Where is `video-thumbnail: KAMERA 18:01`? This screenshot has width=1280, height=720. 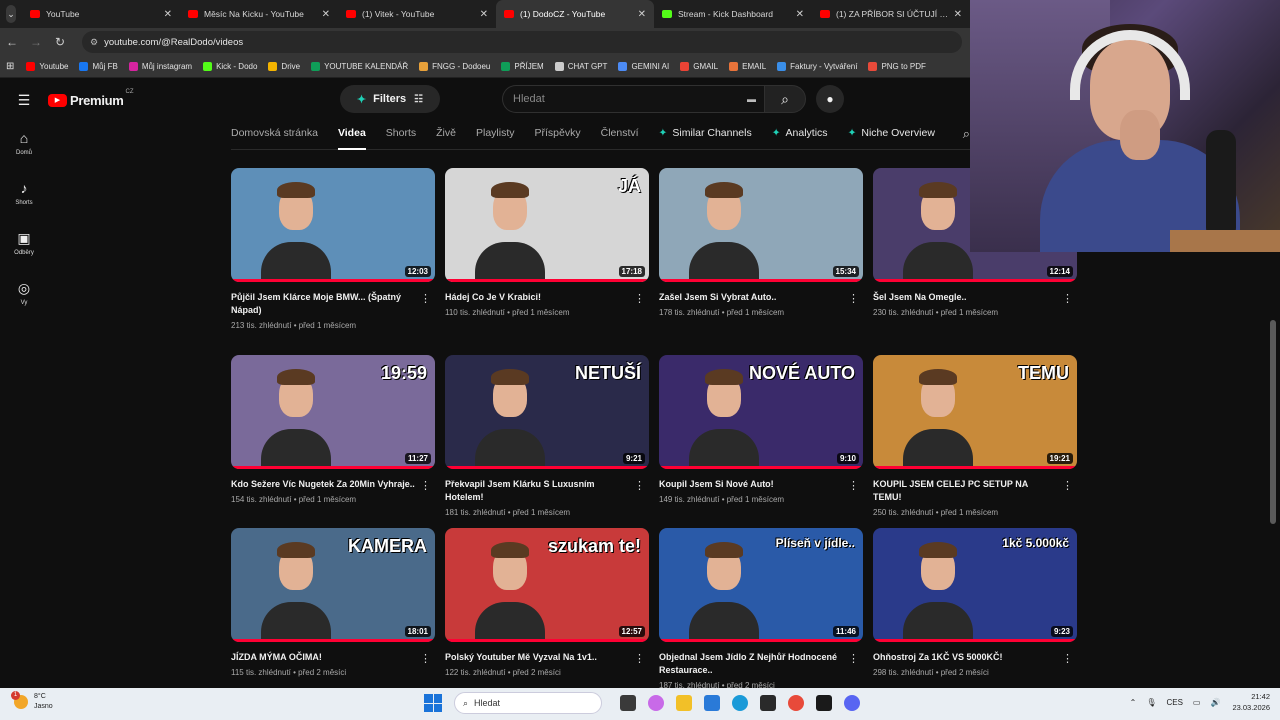
video-thumbnail: KAMERA 18:01 is located at coordinates (333, 585).